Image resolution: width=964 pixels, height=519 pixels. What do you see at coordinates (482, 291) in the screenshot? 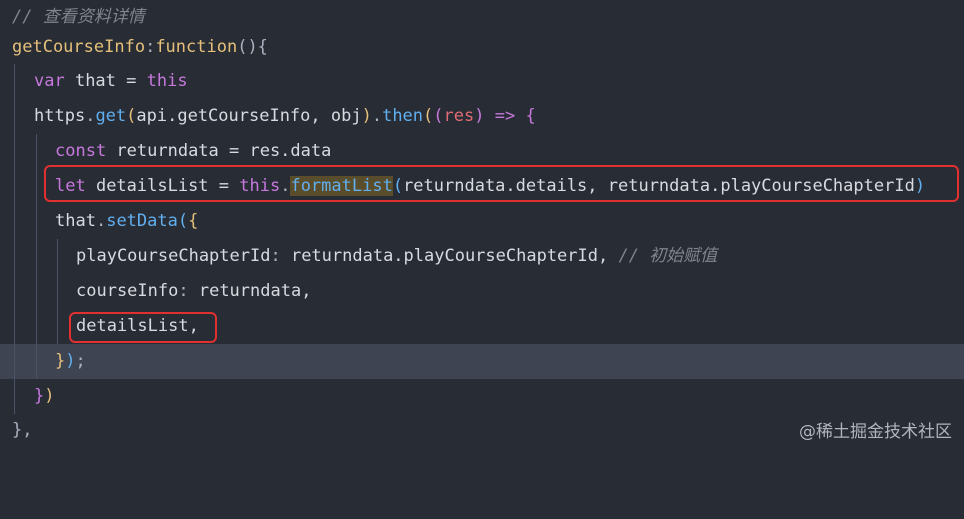
I see `code-line: courseInfo: returndata,` at bounding box center [482, 291].